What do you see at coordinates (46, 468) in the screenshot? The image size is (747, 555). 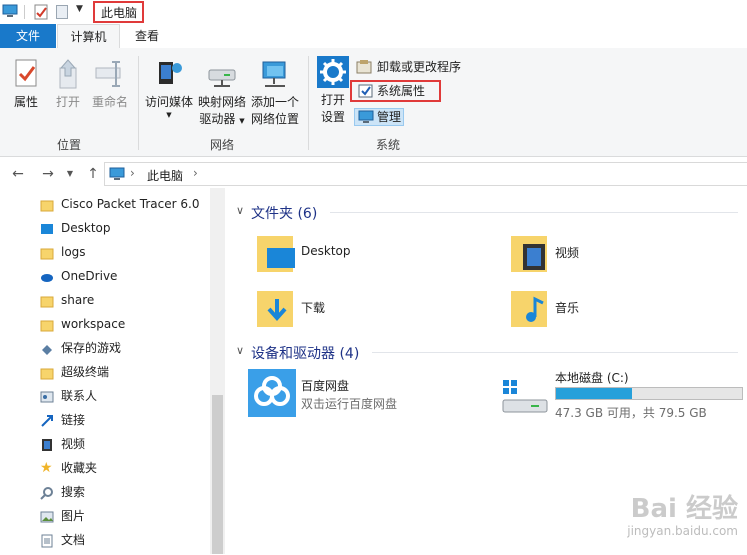 I see `star-icon: ★` at bounding box center [46, 468].